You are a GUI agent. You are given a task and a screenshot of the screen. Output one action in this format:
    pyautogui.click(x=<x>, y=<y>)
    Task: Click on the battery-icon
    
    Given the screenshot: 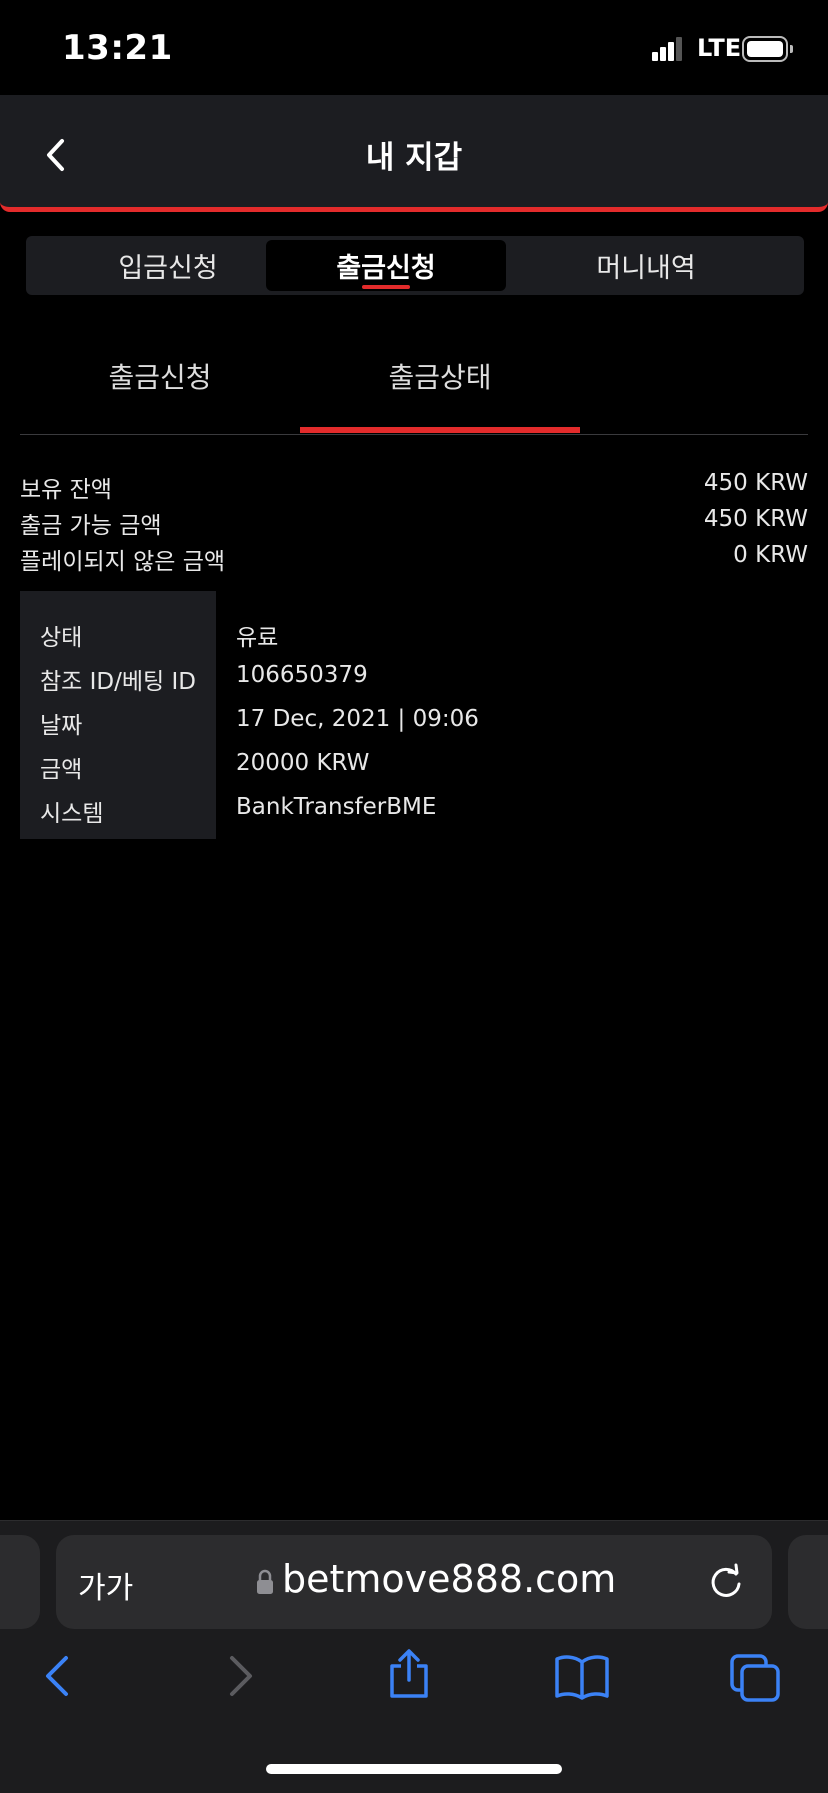 What is the action you would take?
    pyautogui.click(x=767, y=49)
    